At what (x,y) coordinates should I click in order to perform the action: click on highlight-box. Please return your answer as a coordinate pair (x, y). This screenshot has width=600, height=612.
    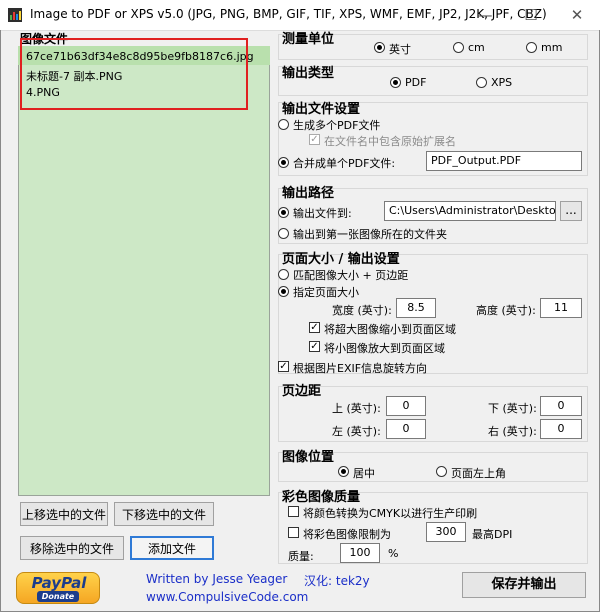
    Looking at the image, I should click on (134, 74).